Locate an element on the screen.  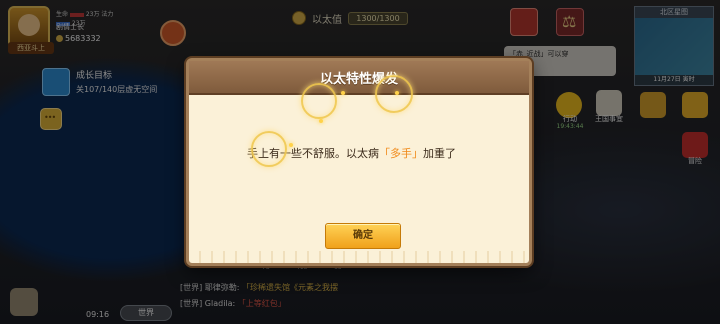
message-highlight: 「多手」 is located at coordinates (401, 153).